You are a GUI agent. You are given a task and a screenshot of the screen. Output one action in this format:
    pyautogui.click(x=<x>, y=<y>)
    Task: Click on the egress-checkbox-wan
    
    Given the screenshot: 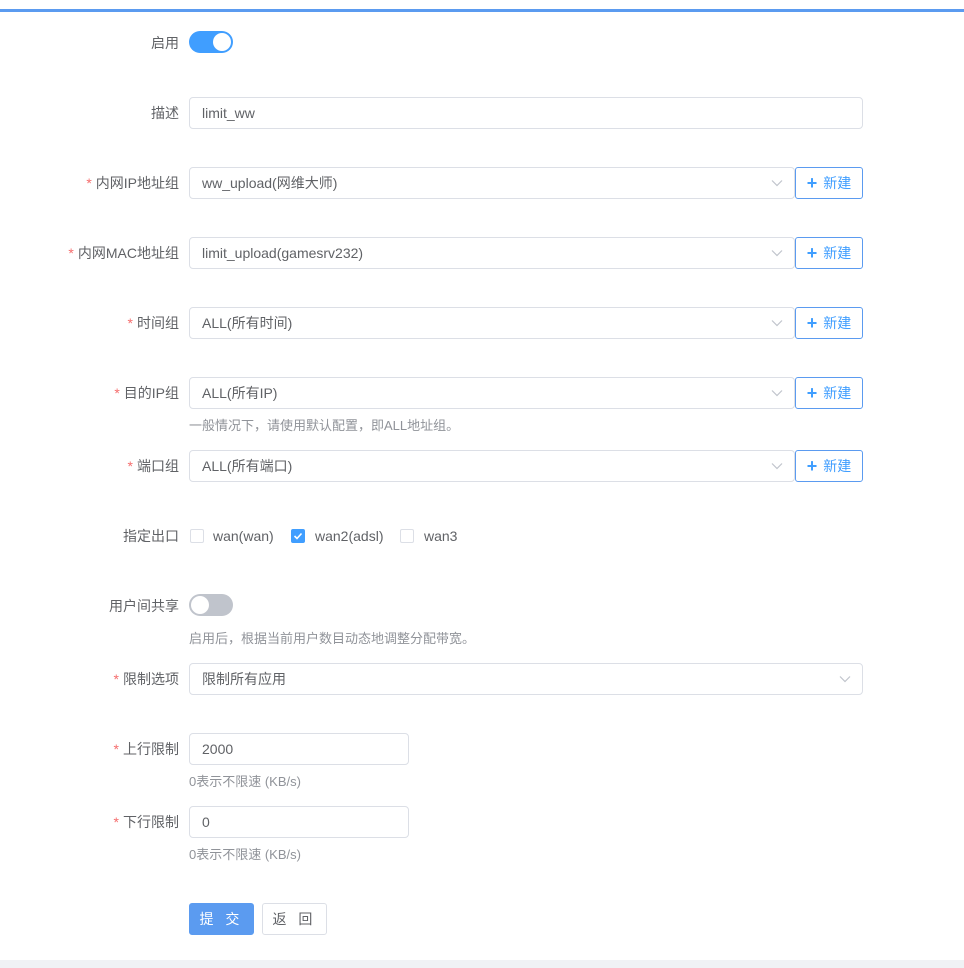 What is the action you would take?
    pyautogui.click(x=197, y=536)
    